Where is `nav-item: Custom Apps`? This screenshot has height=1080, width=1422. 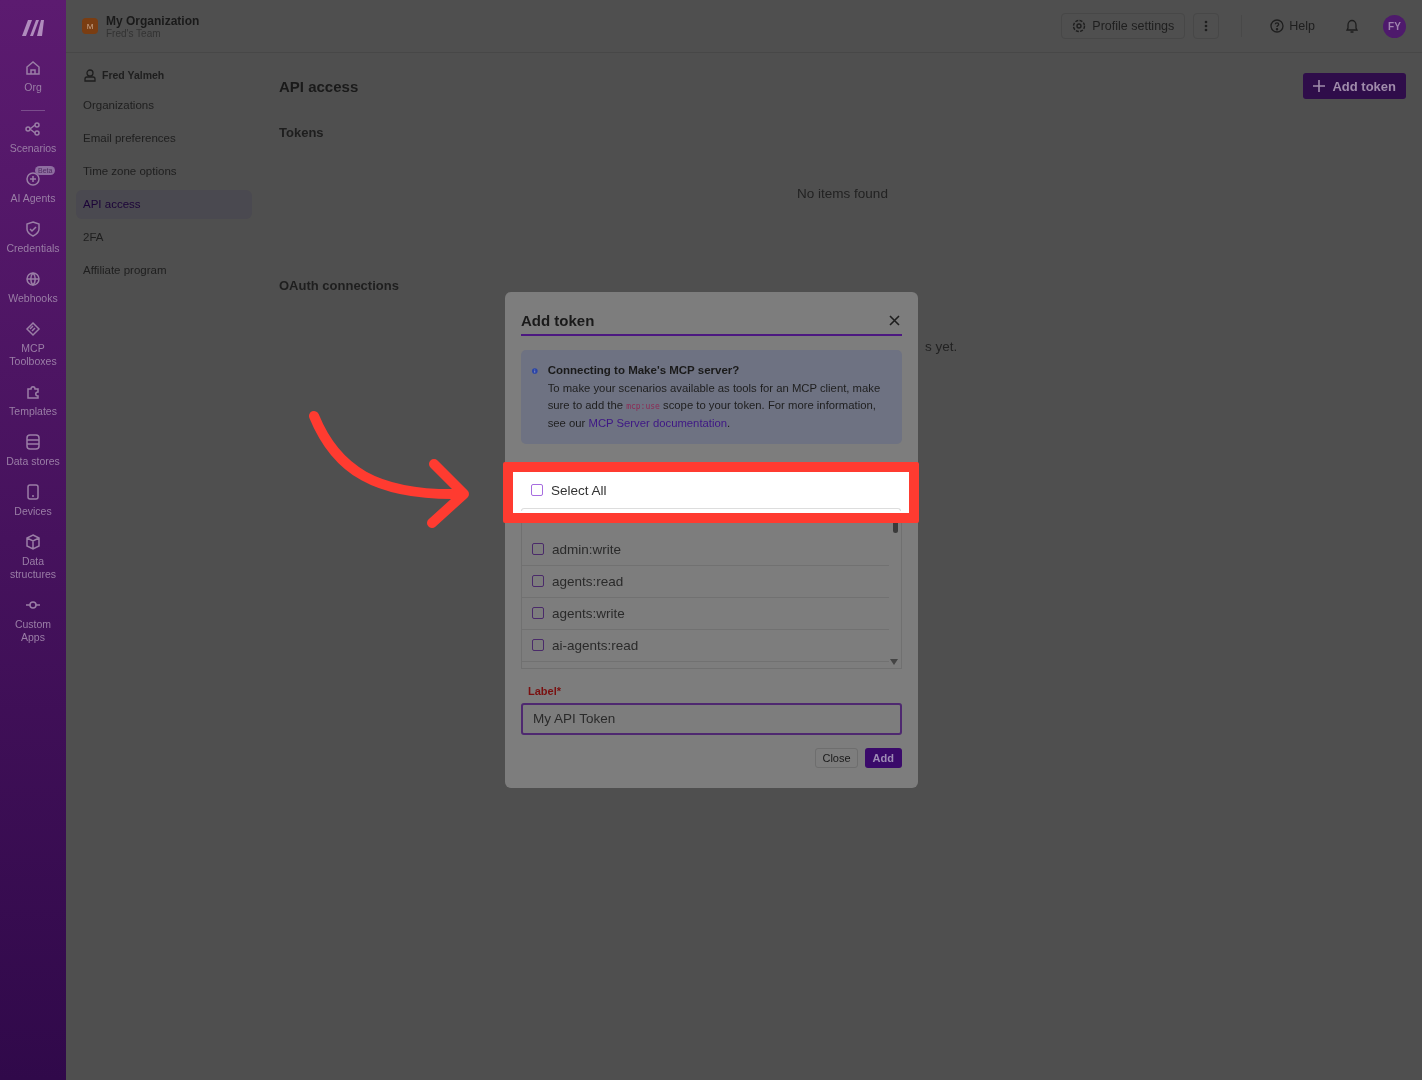 nav-item: Custom Apps is located at coordinates (33, 619).